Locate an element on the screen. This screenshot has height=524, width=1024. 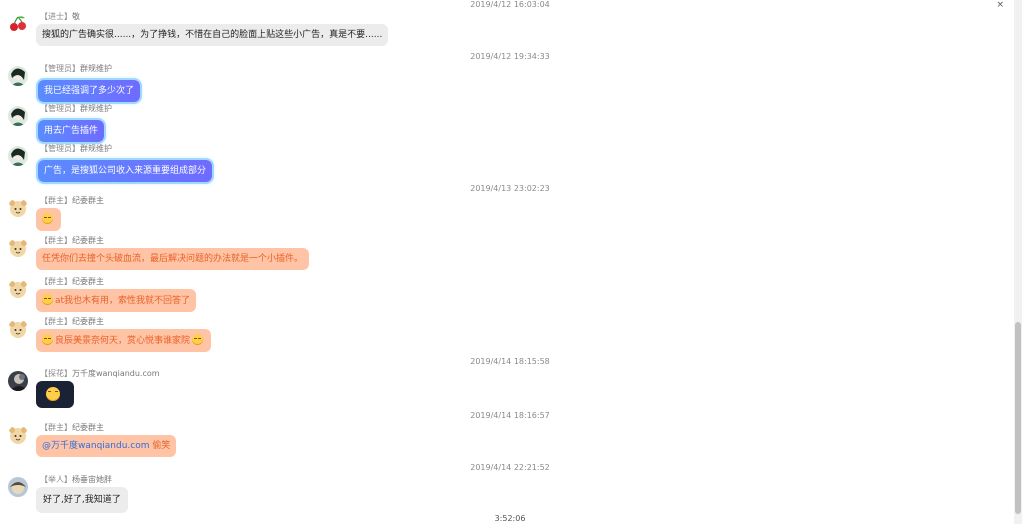
message-text: 偷笑 is located at coordinates (160, 446).